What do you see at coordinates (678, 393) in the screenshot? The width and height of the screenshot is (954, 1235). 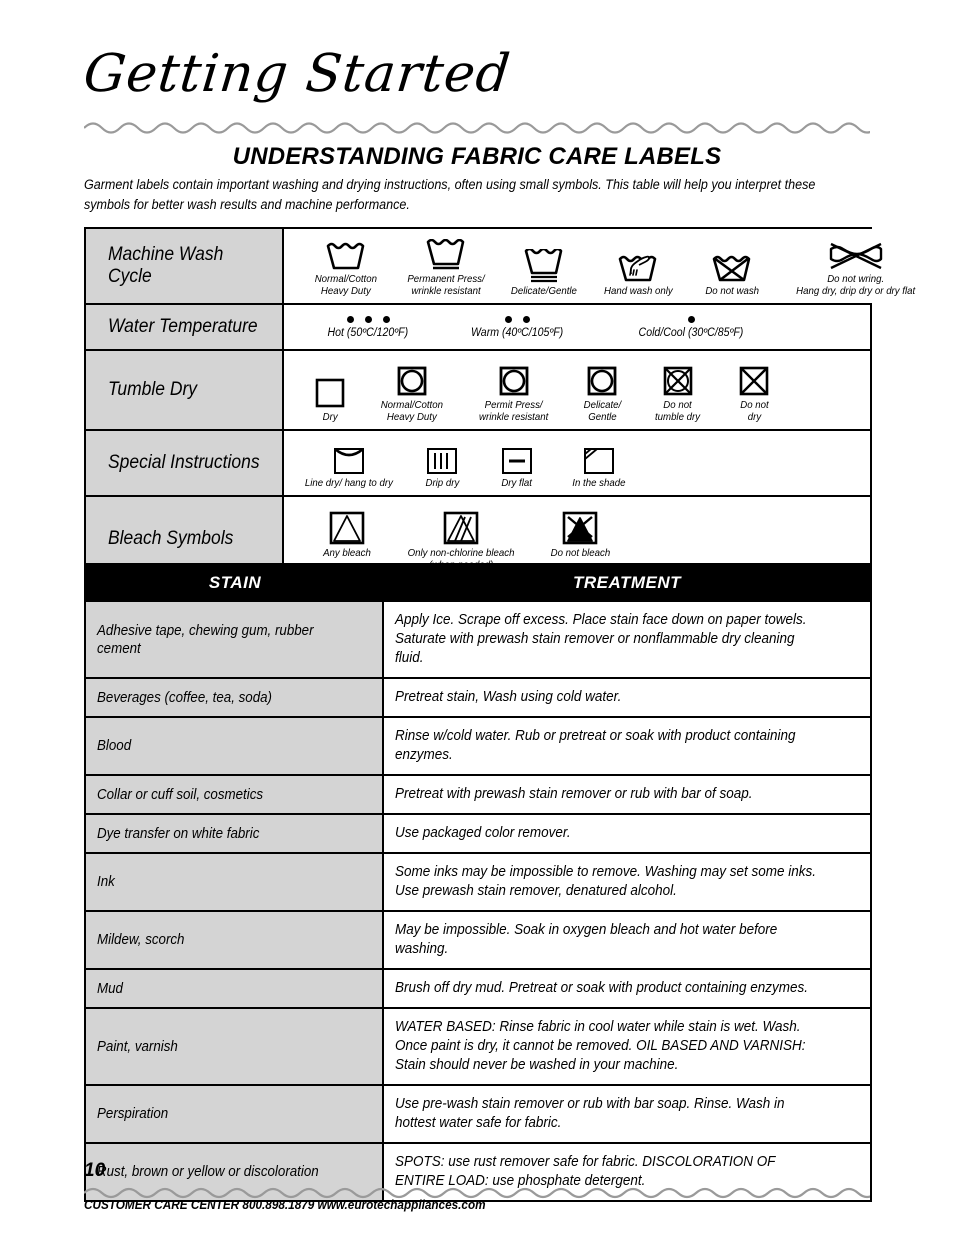 I see `symbol-do-not-tumble-dry: Do not tumble dry` at bounding box center [678, 393].